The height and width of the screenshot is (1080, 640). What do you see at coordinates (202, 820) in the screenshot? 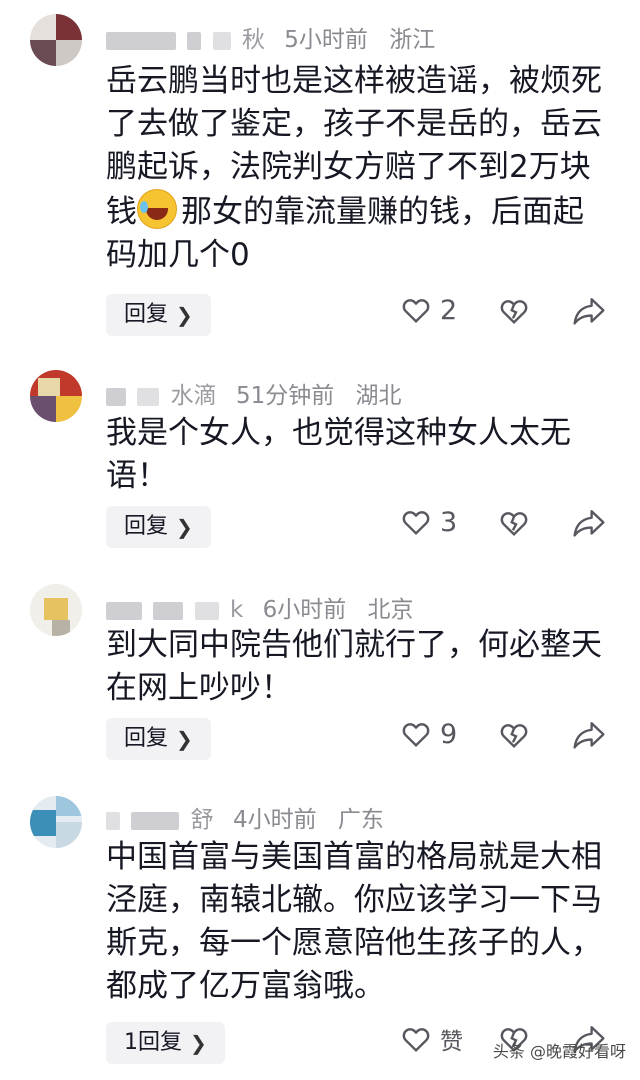
I see `username-fragment: 舒` at bounding box center [202, 820].